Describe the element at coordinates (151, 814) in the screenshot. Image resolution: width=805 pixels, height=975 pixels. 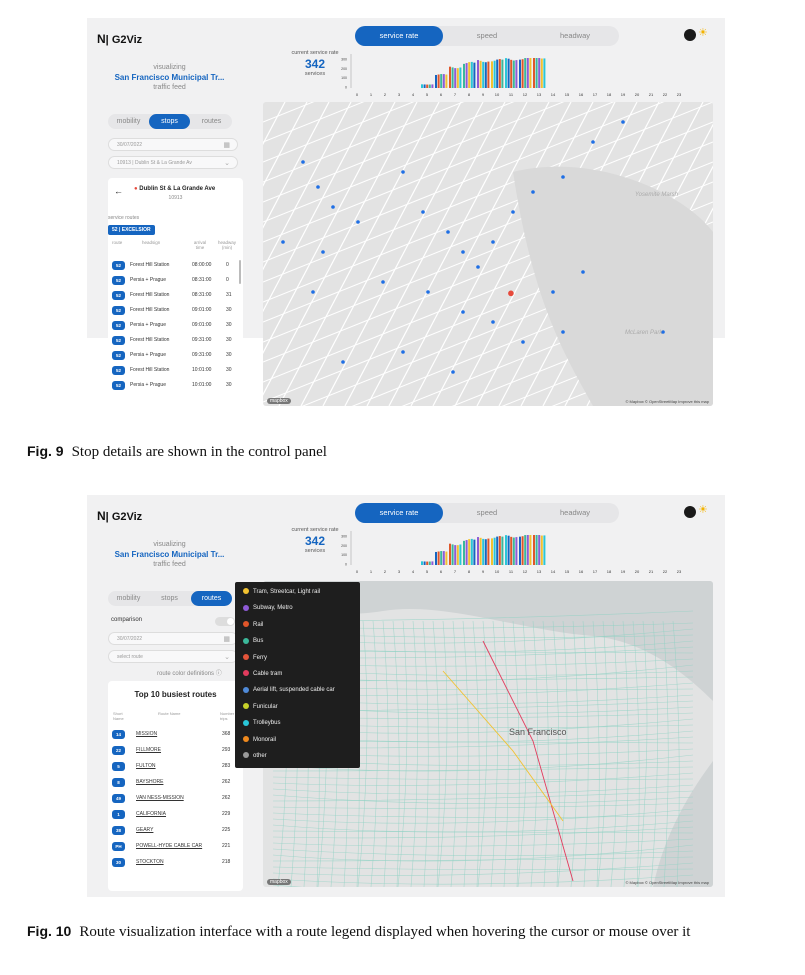
I see `route-name-link: CALIFORNIA` at that location.